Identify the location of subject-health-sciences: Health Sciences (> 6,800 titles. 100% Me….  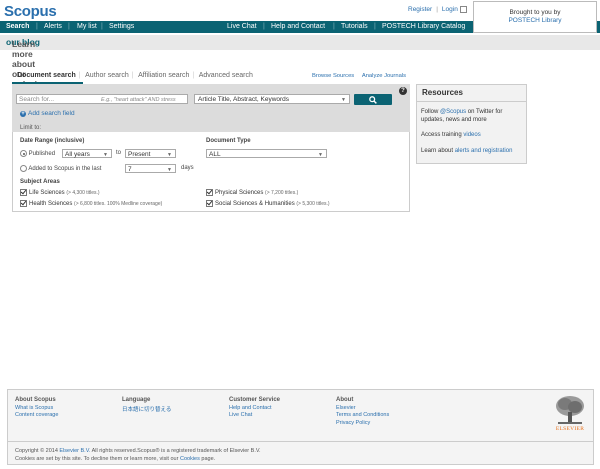
(91, 203).